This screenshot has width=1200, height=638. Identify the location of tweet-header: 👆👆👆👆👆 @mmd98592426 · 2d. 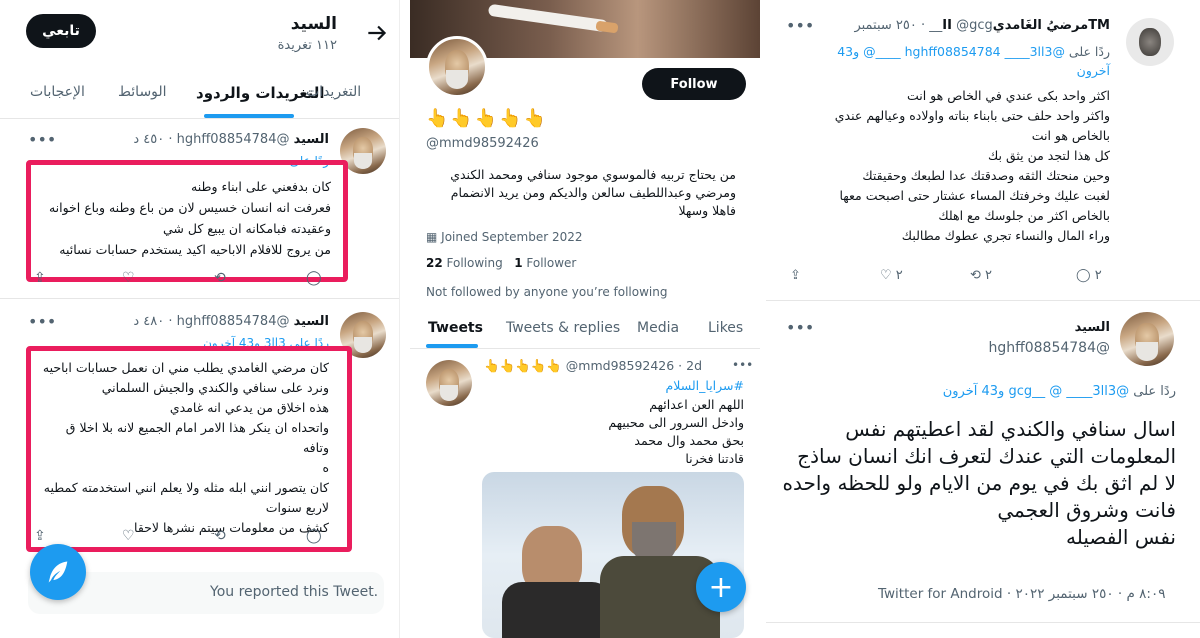
(593, 365).